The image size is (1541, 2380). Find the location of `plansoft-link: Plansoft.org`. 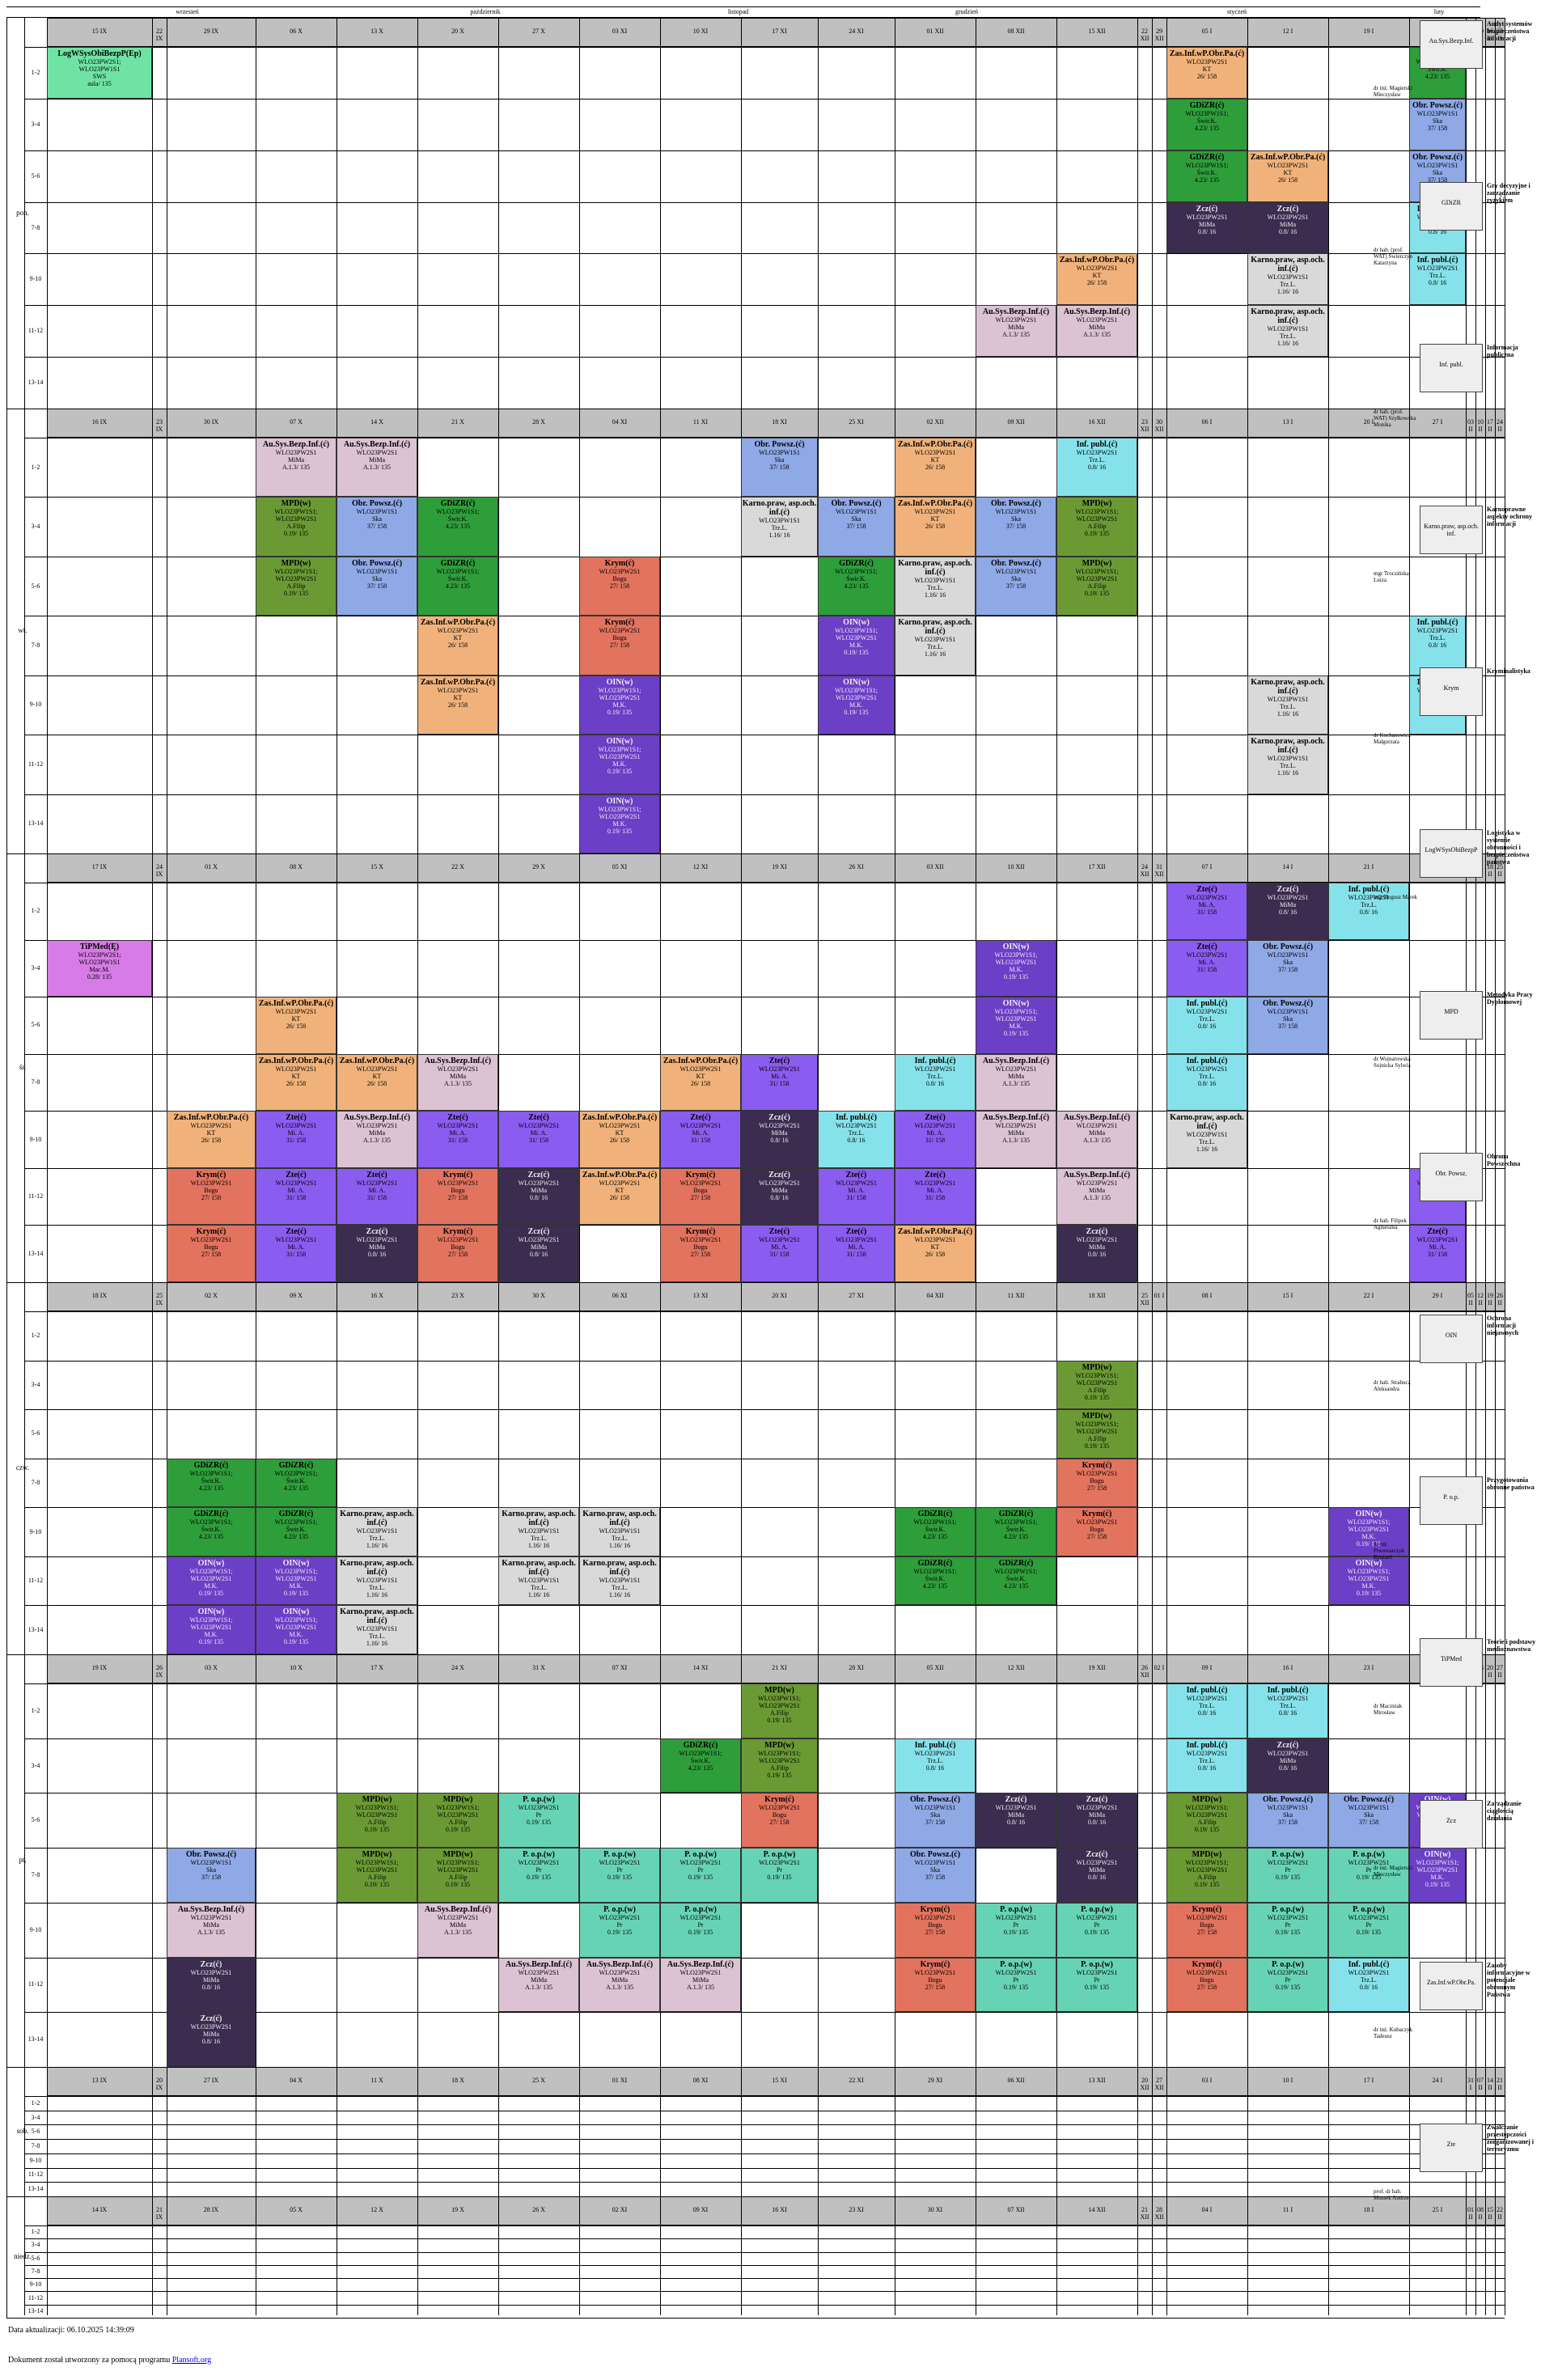

plansoft-link: Plansoft.org is located at coordinates (191, 2360).